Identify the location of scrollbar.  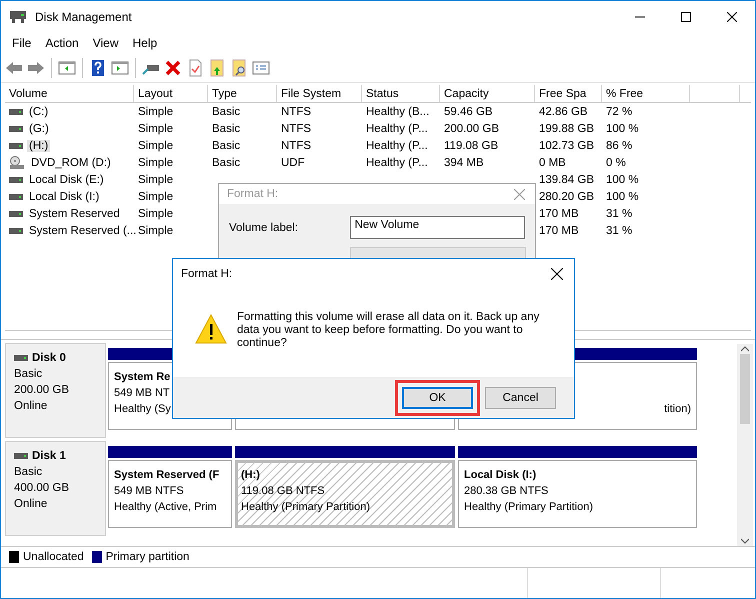
(745, 445).